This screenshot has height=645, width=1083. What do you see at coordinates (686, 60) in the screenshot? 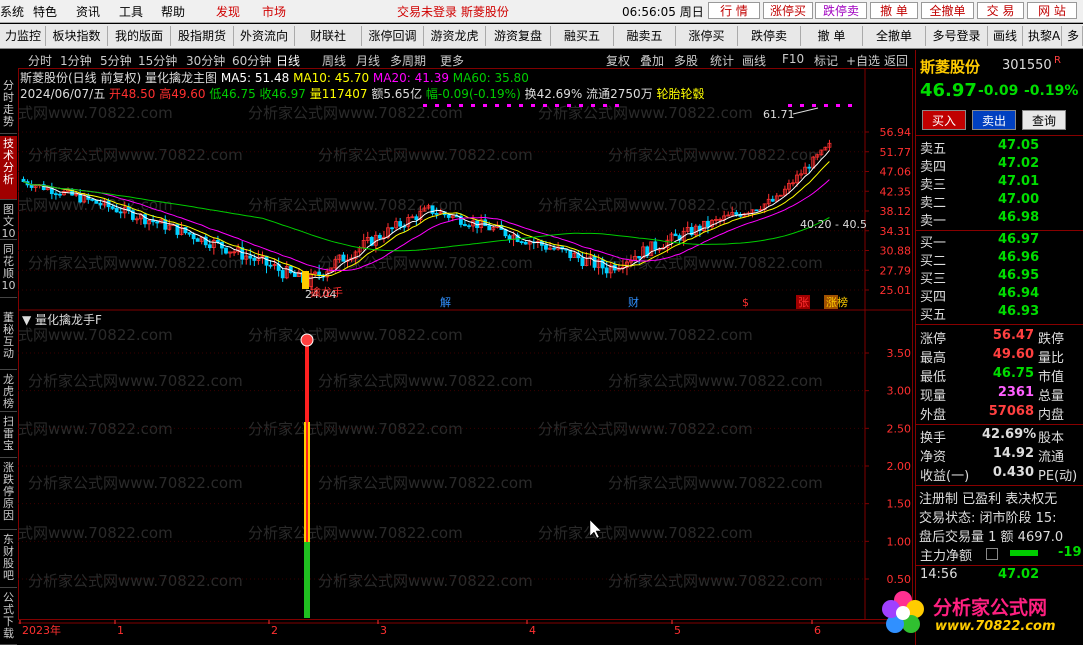
I see `chart-tool-button: 多股` at bounding box center [686, 60].